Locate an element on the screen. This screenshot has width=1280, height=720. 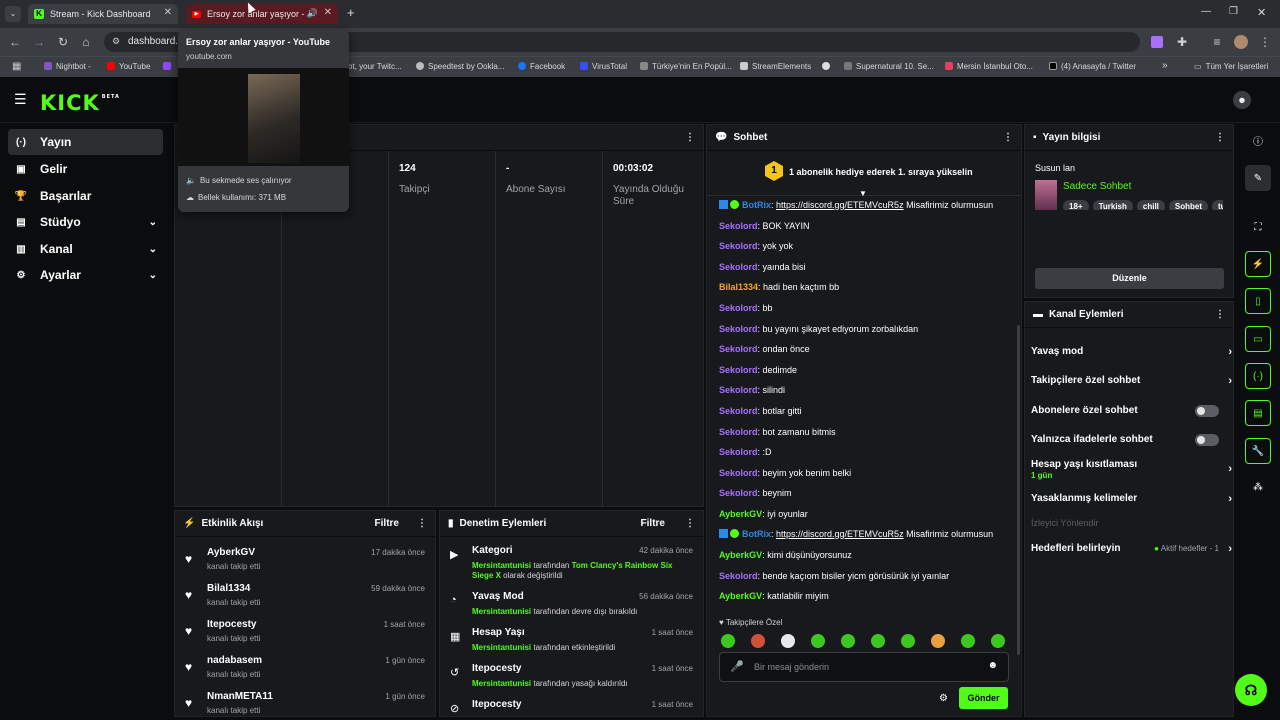
minimize-icon: — is located at coordinates (1206, 11).